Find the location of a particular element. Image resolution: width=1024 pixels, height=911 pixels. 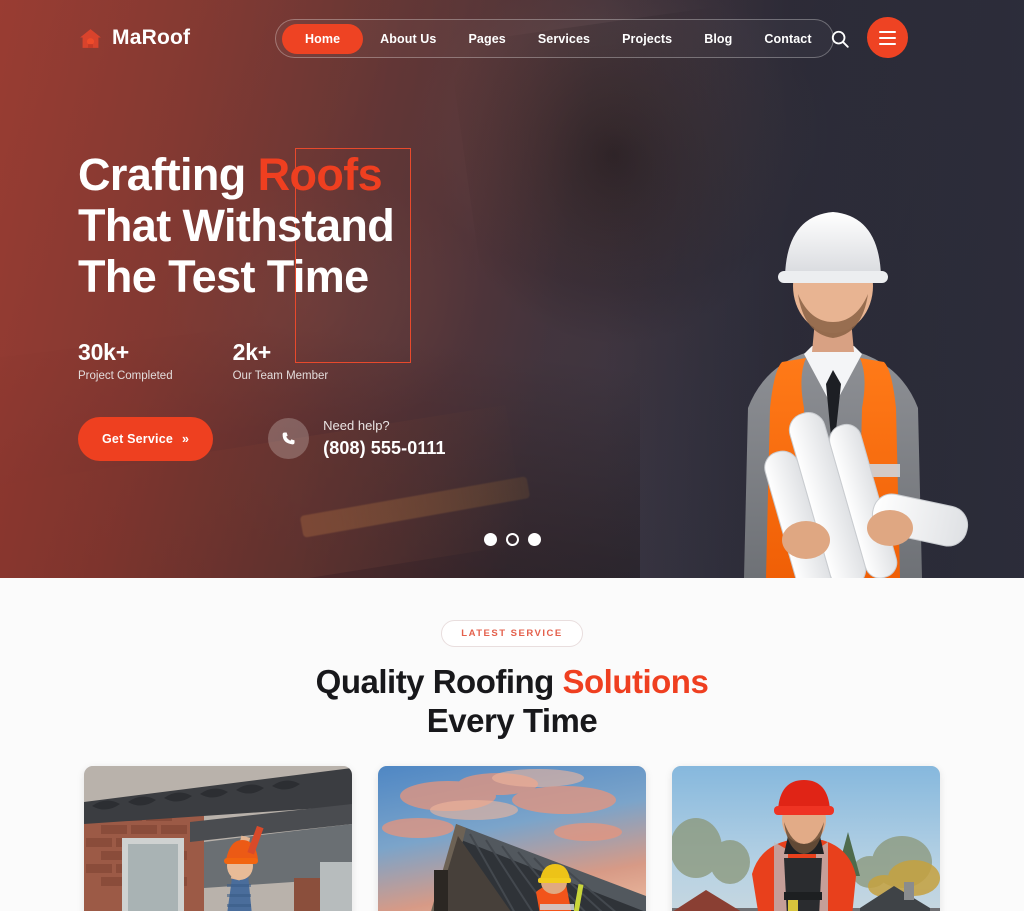

stat-team-members: 2k+ Our Team Member is located at coordinates (281, 360).